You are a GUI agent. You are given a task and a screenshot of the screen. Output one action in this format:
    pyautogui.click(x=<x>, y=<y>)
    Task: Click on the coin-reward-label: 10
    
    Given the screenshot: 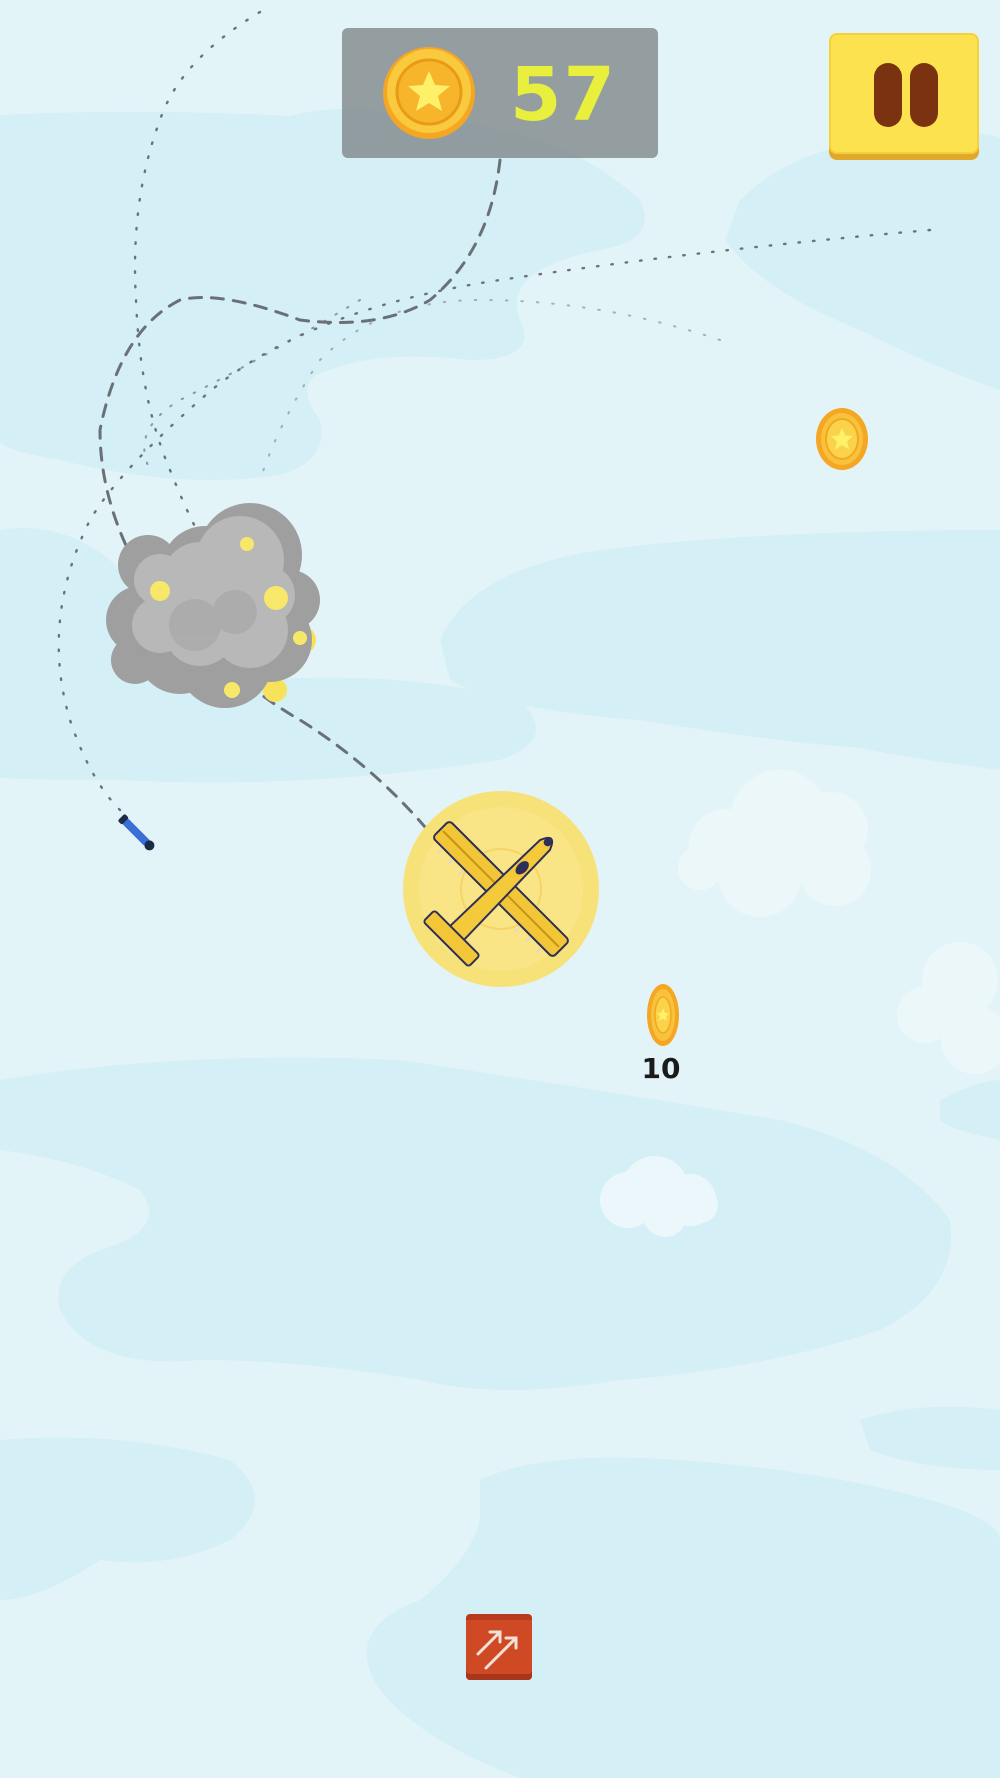 What is the action you would take?
    pyautogui.click(x=661, y=1068)
    